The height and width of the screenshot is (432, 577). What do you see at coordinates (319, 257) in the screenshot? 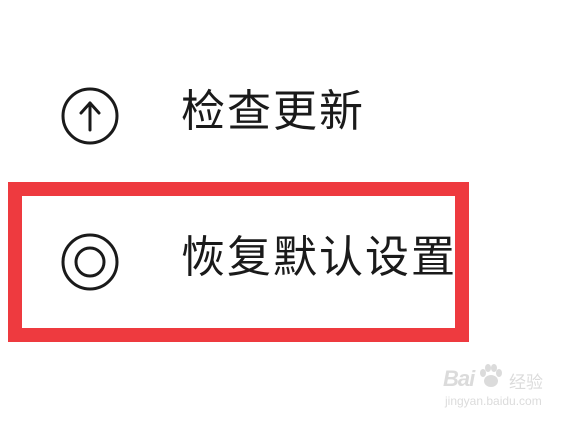
I see `menu-item-label: 恢复默认设置` at bounding box center [319, 257].